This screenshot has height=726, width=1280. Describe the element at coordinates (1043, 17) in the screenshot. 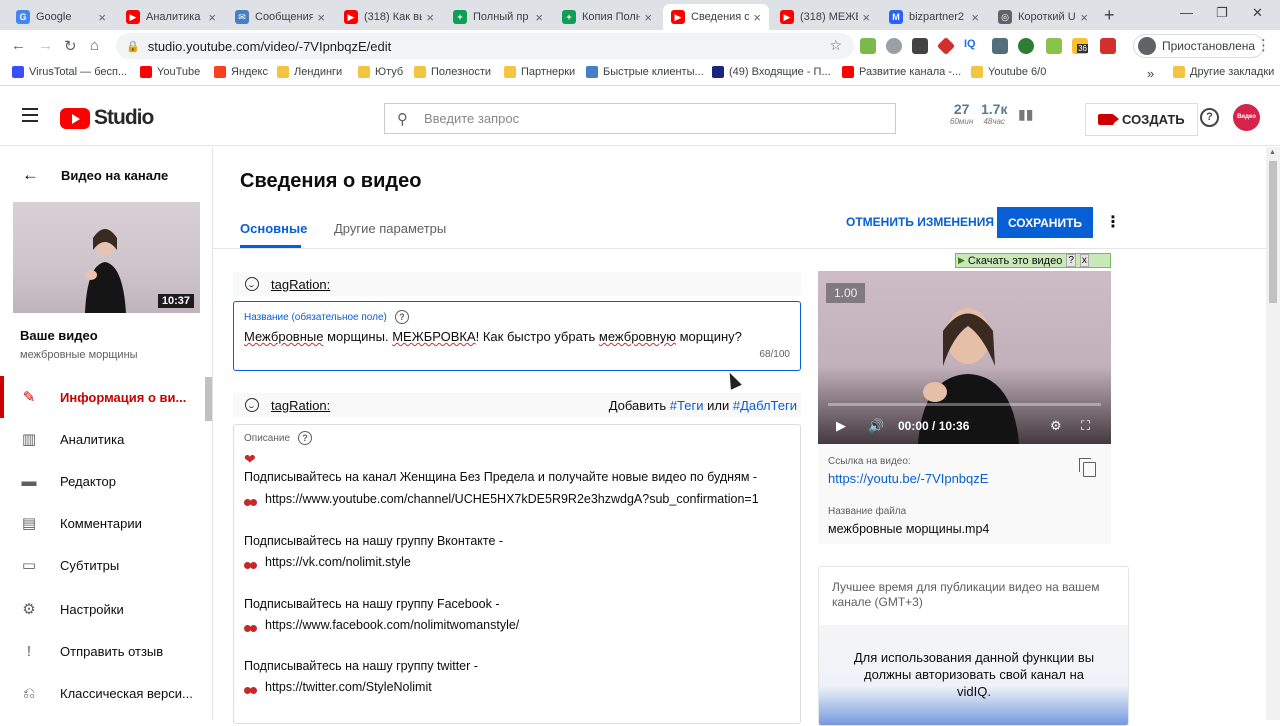

I see `browser-tab: ◎ Короткий U ×` at that location.